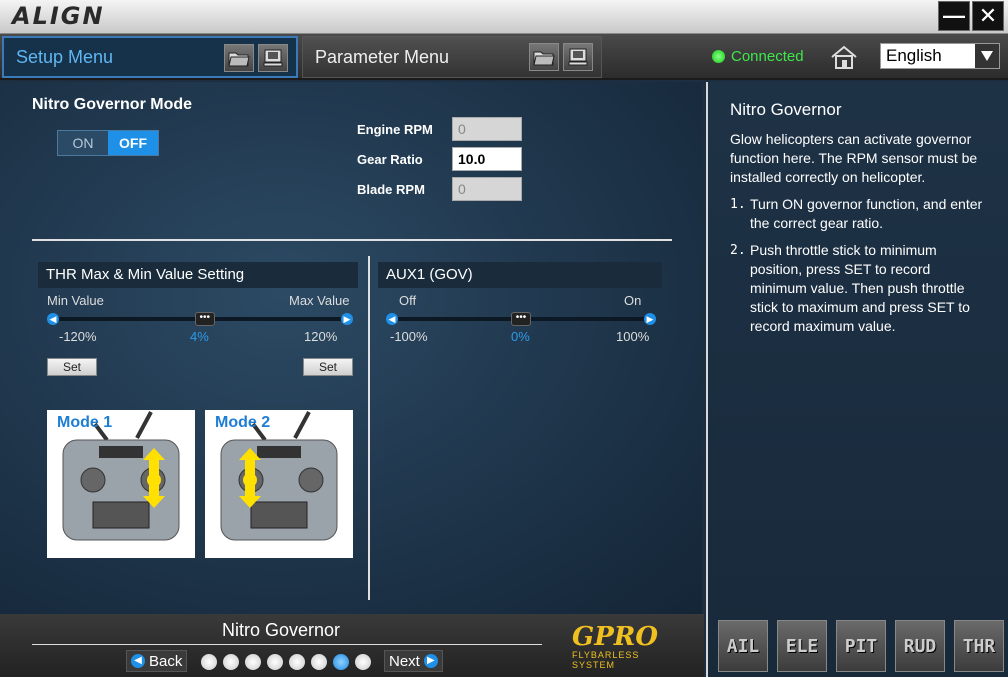 The height and width of the screenshot is (677, 1008). I want to click on tab-setup-menu: Setup Menu, so click(150, 57).